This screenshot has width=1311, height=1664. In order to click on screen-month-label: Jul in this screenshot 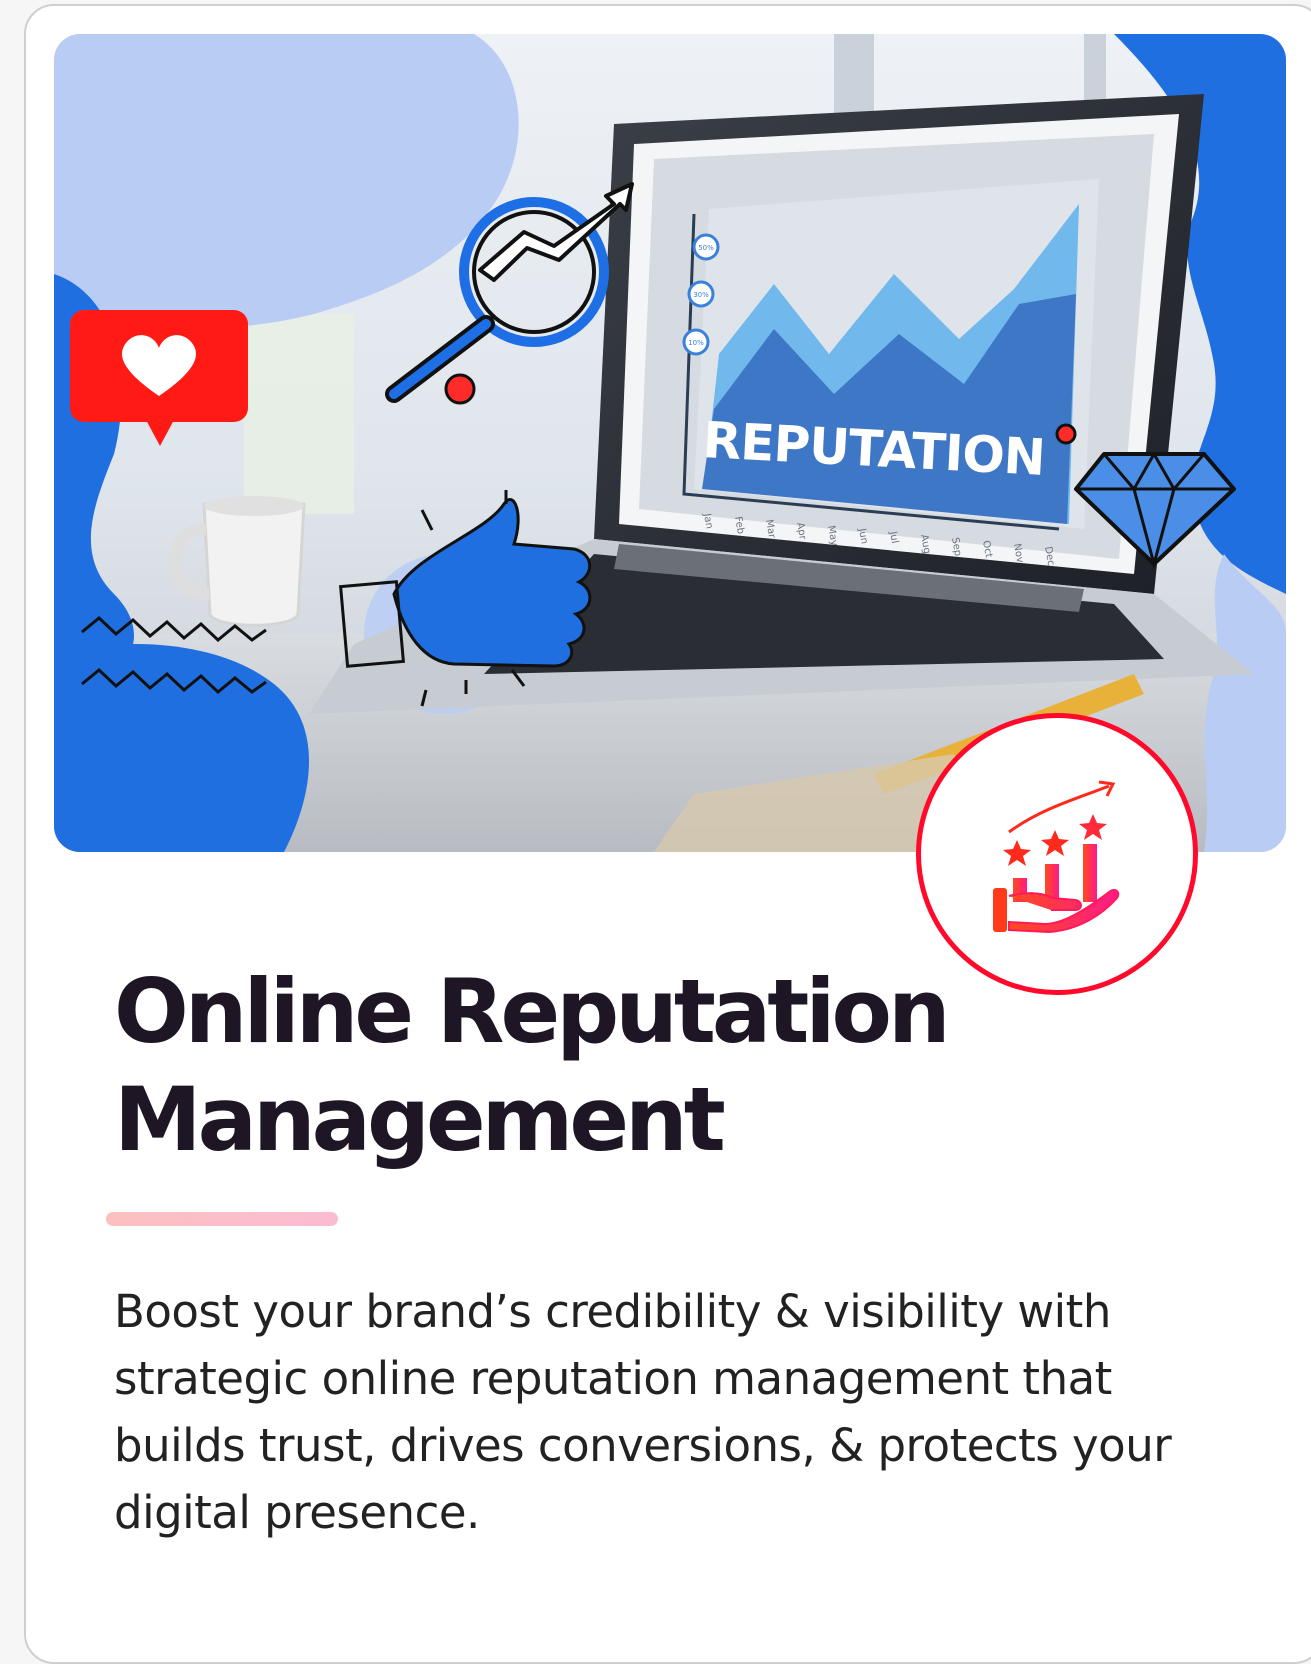, I will do `click(893, 537)`.